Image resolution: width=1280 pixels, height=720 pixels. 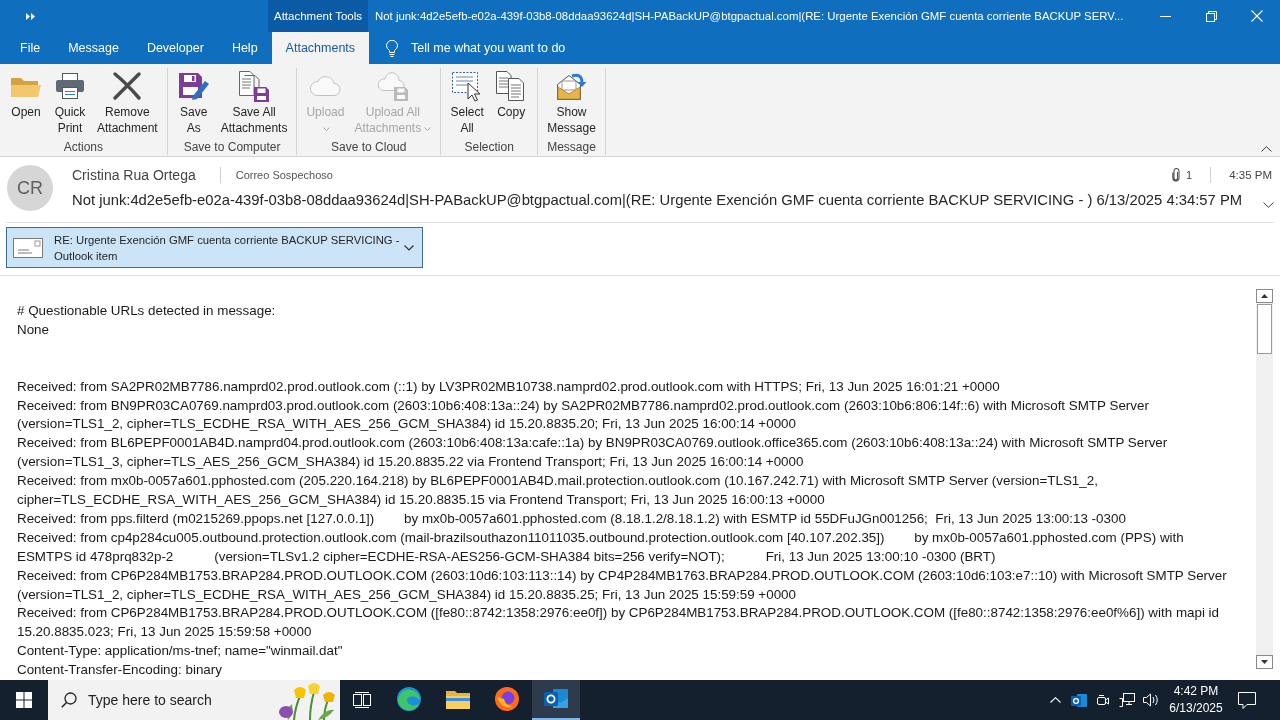 What do you see at coordinates (1211, 16) in the screenshot?
I see `restore-icon` at bounding box center [1211, 16].